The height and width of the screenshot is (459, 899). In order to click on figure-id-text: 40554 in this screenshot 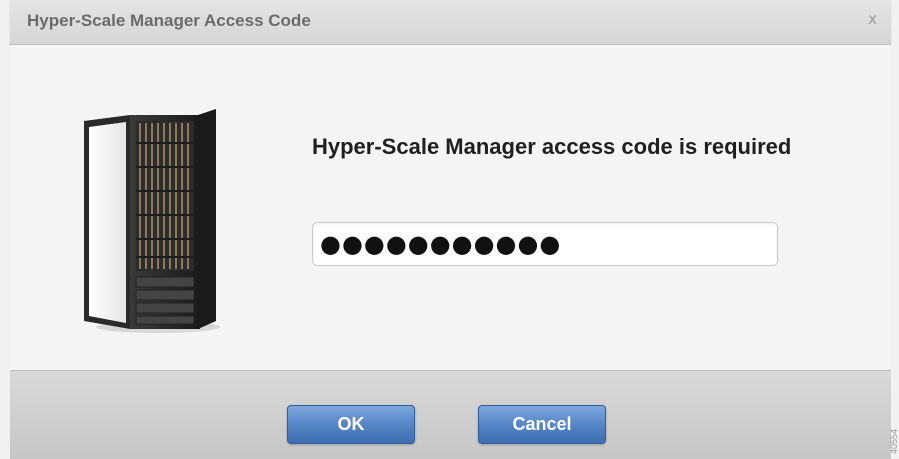, I will do `click(894, 441)`.